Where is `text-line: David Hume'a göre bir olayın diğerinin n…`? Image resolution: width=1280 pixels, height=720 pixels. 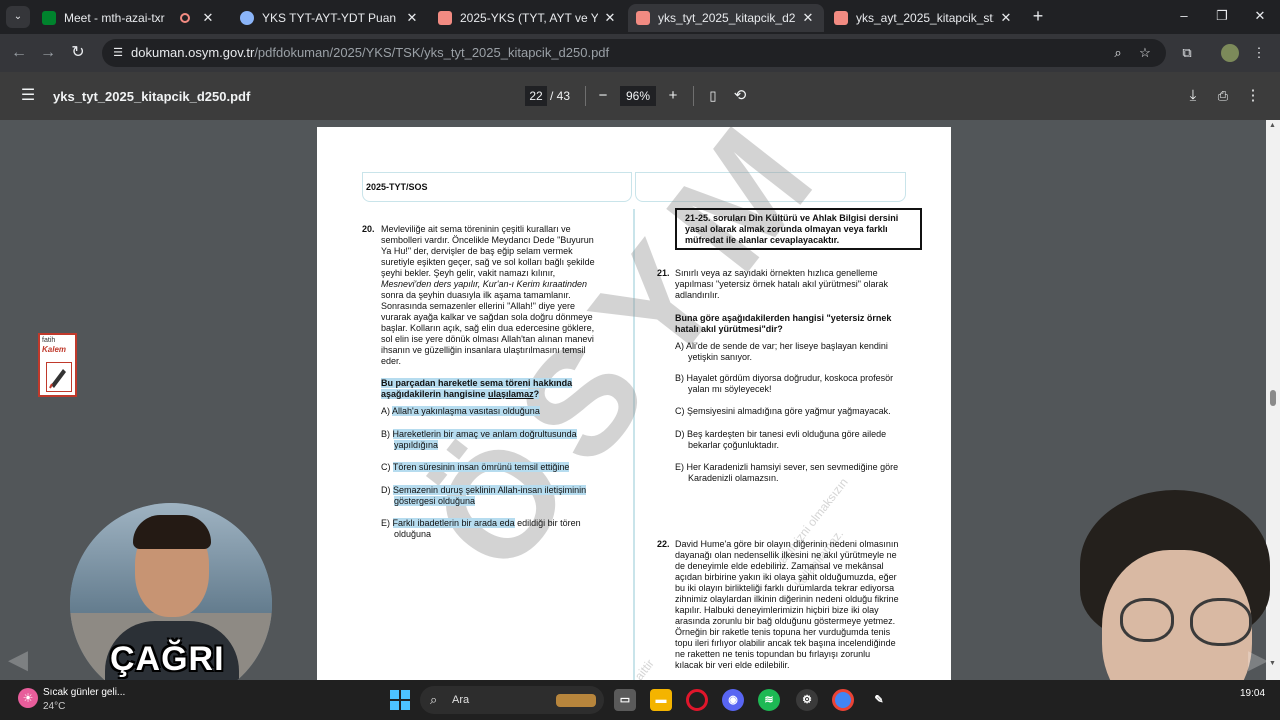 text-line: David Hume'a göre bir olayın diğerinin n… is located at coordinates (787, 544).